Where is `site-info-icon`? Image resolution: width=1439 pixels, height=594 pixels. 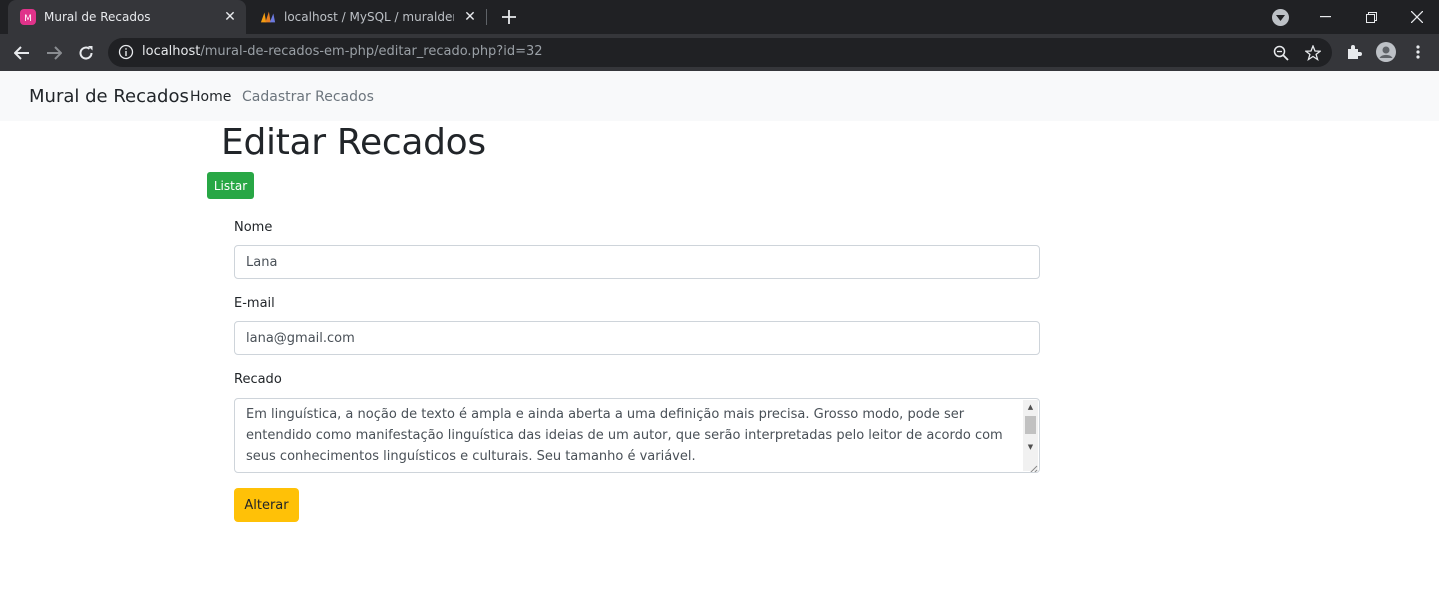 site-info-icon is located at coordinates (126, 52).